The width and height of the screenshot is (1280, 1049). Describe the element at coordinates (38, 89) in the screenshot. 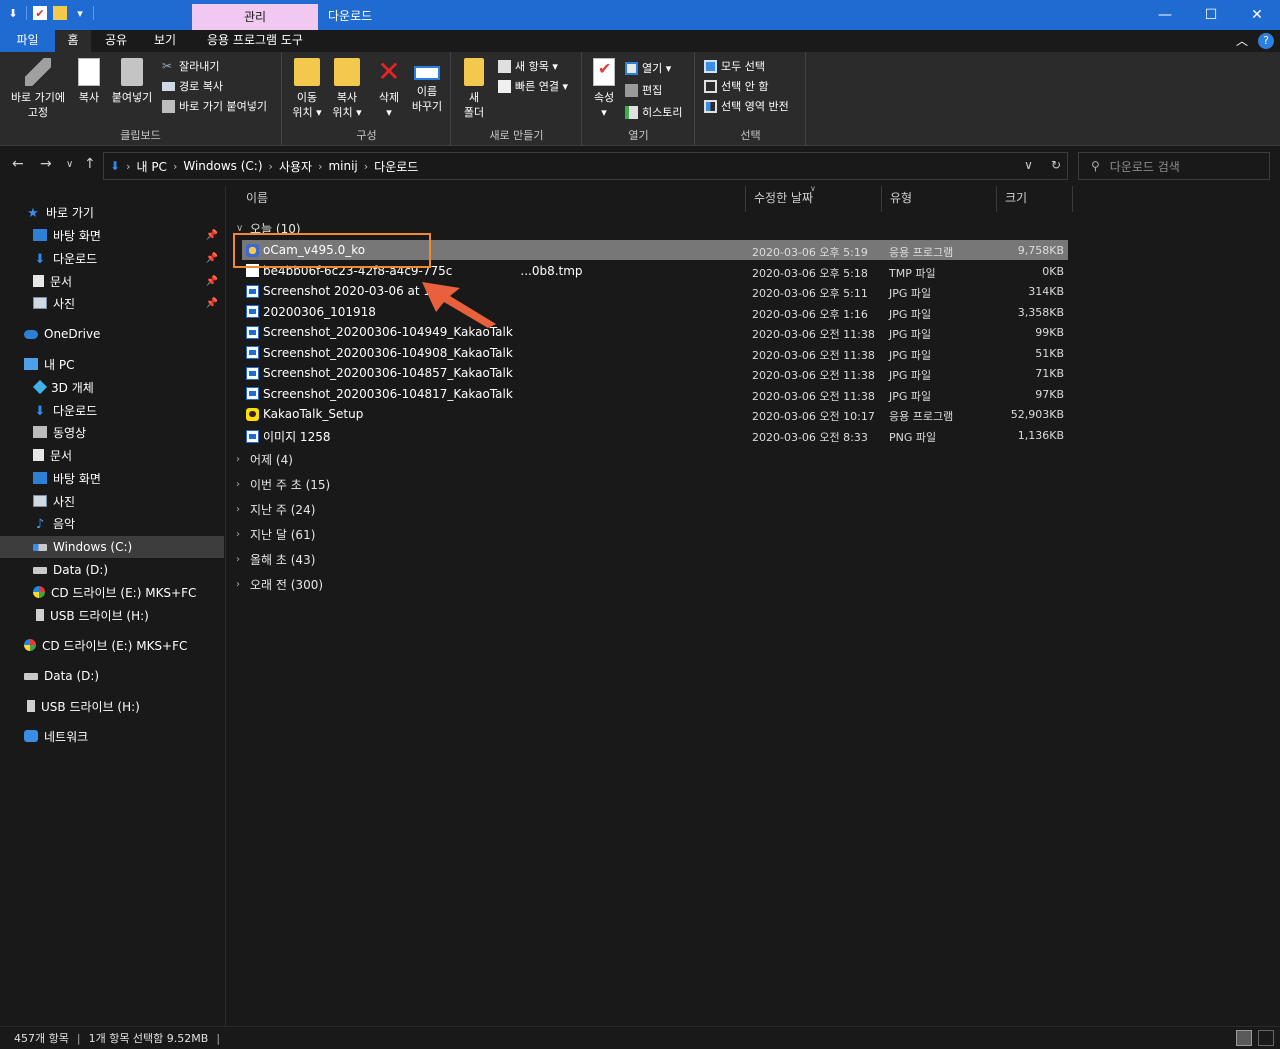

I see `pin-quick-access-button: 바로 가기에 고정` at that location.